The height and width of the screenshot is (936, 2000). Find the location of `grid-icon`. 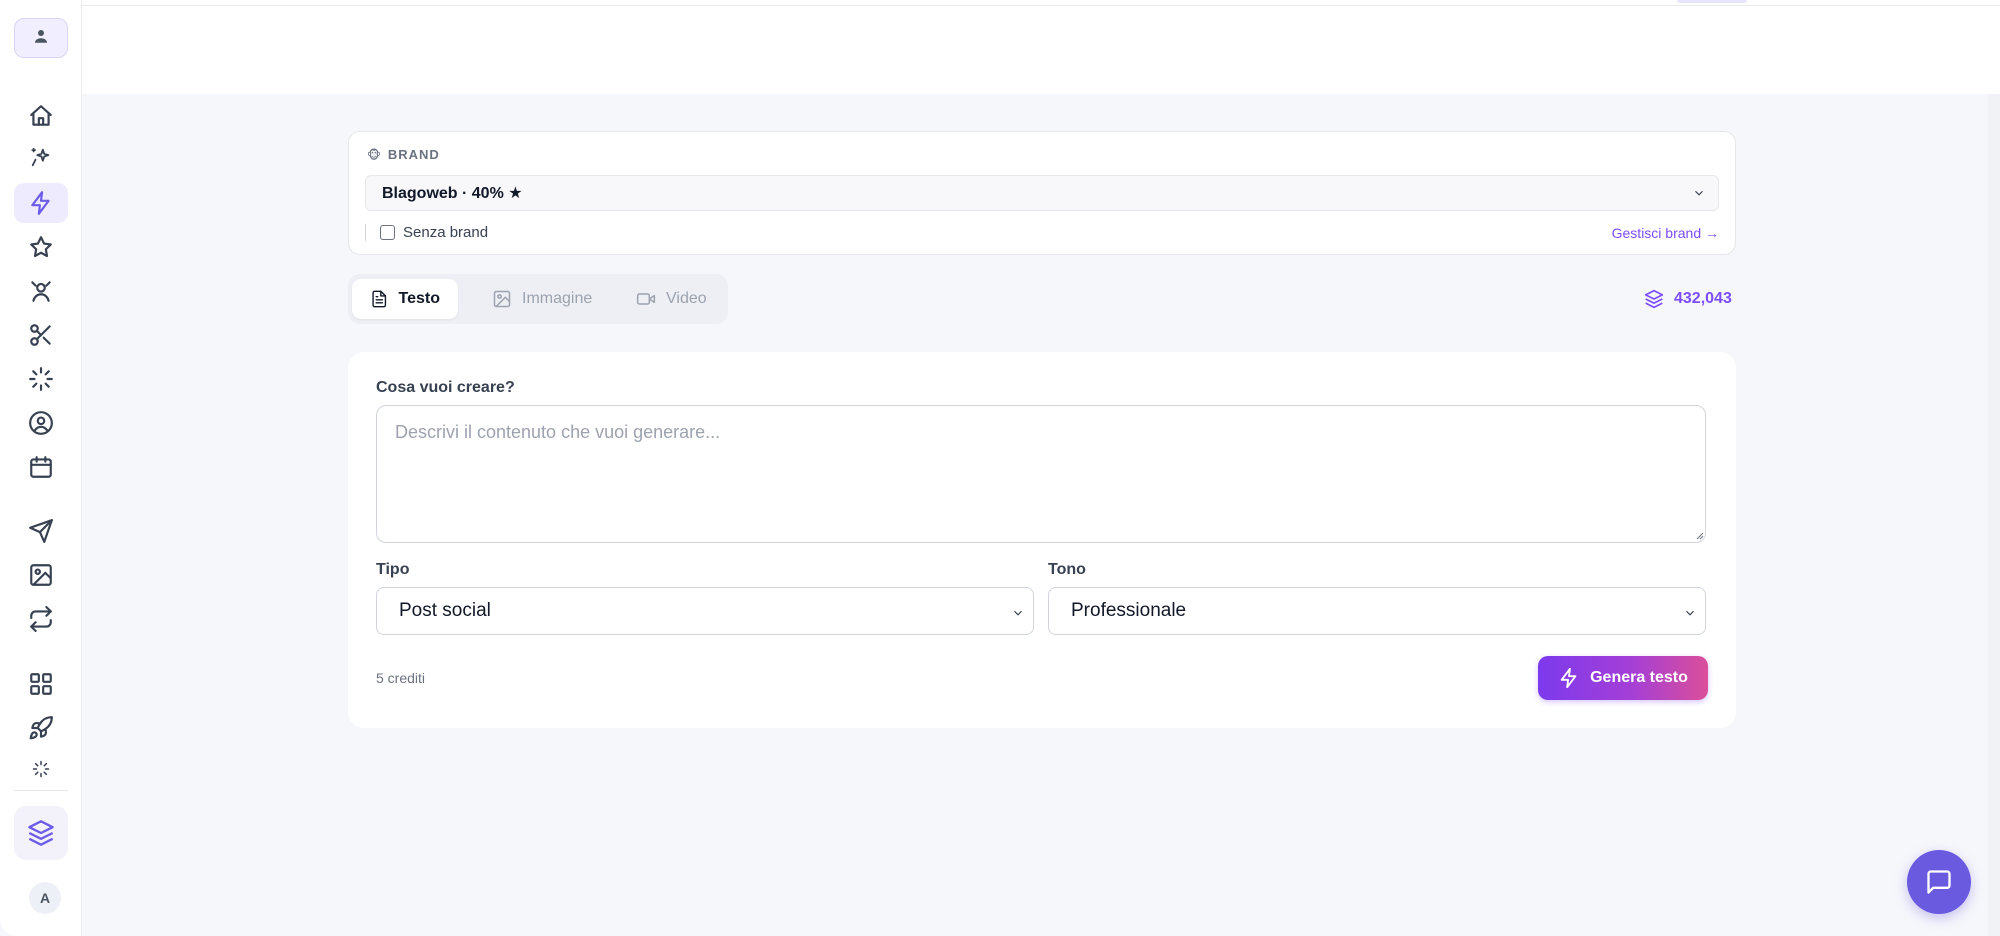

grid-icon is located at coordinates (41, 684).